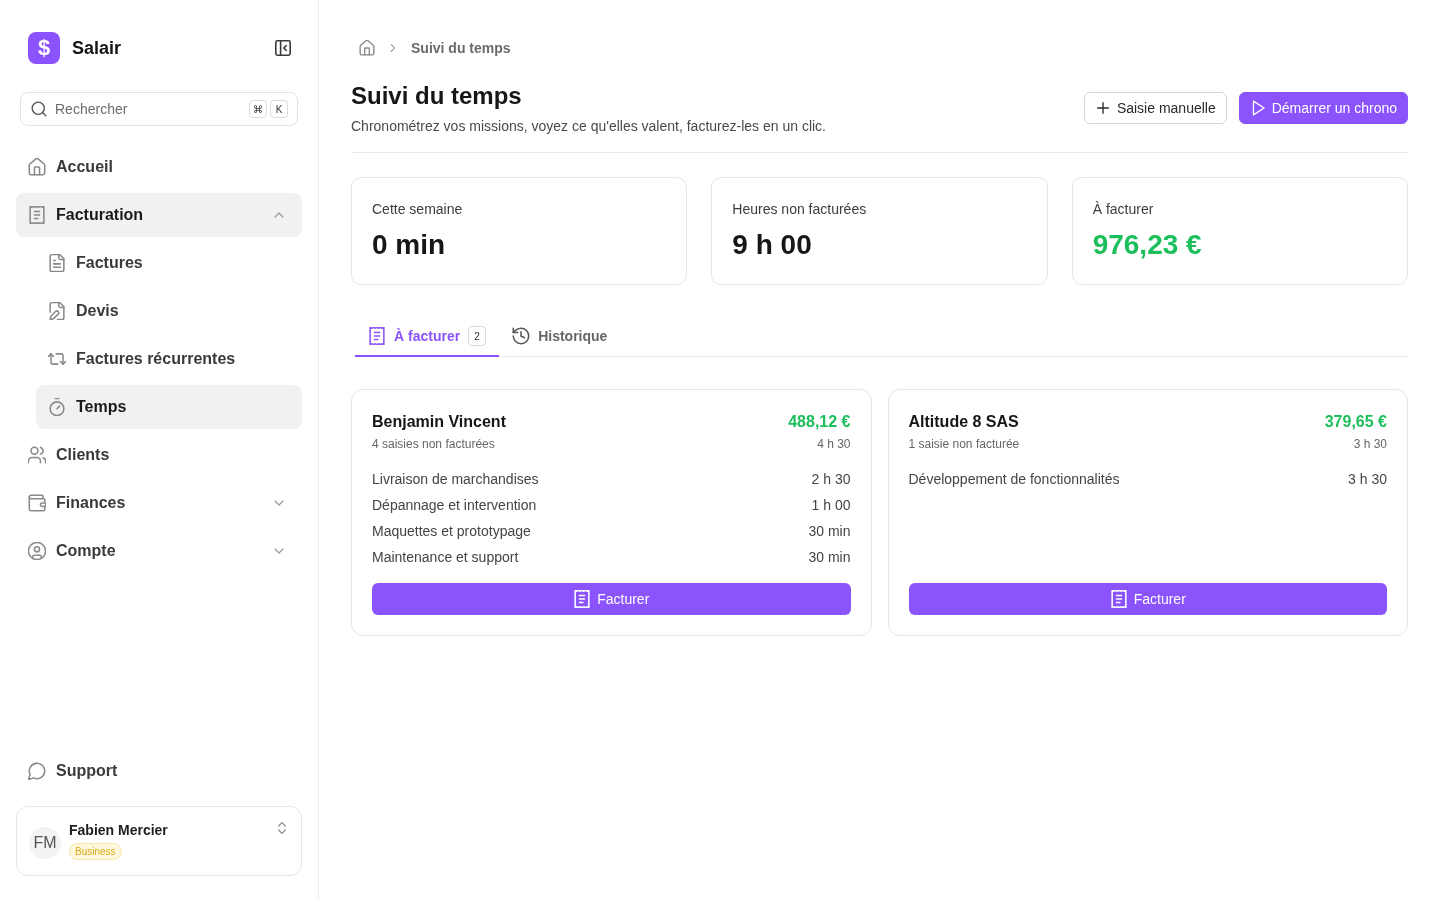 The width and height of the screenshot is (1440, 900). I want to click on document-icon, so click(57, 263).